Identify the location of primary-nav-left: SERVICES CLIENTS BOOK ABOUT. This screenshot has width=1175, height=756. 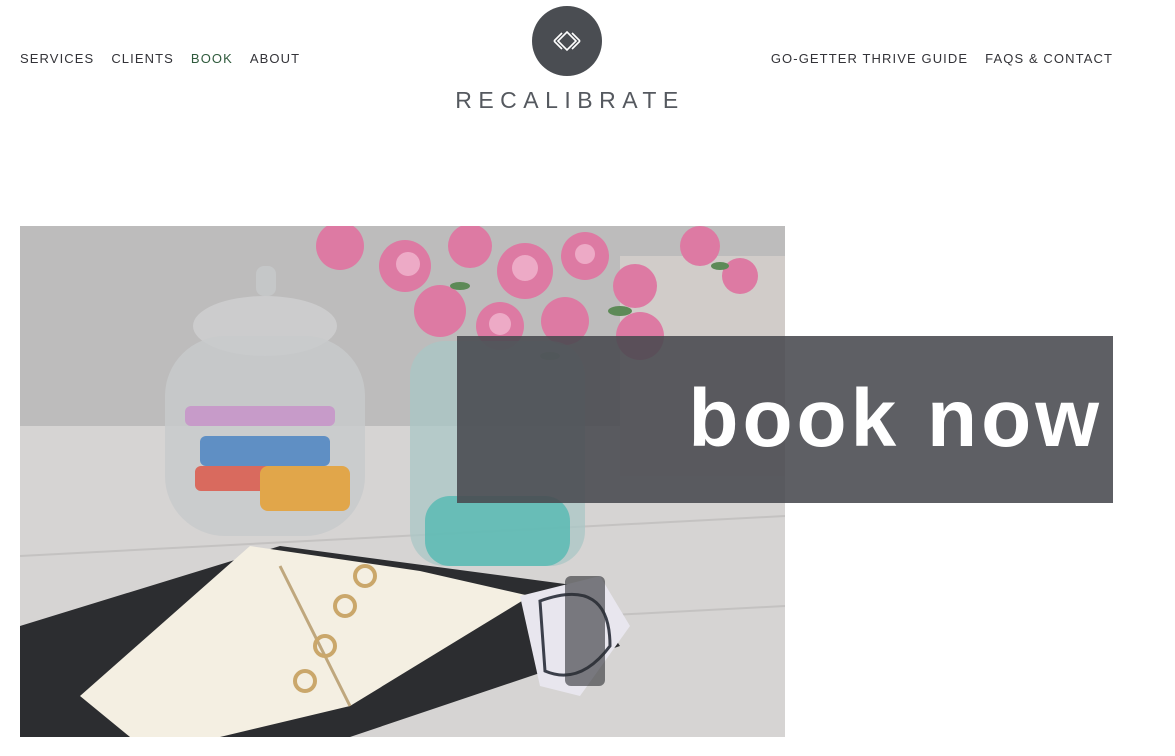
(160, 58).